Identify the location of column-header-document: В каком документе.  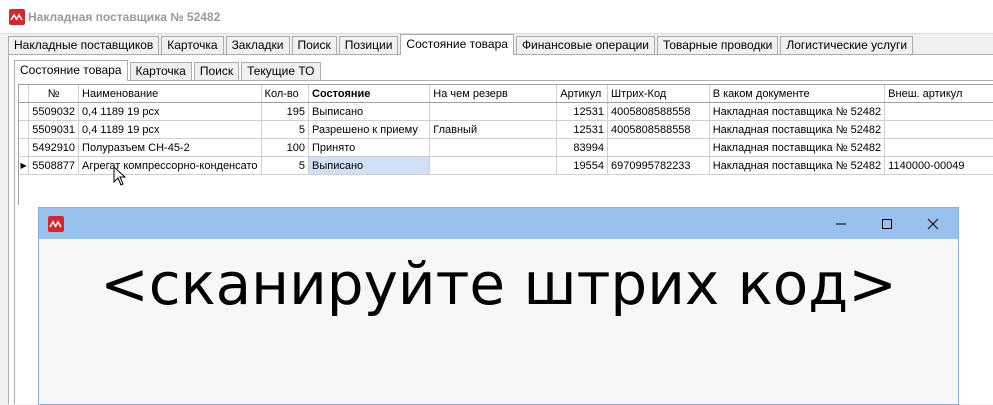
(797, 94).